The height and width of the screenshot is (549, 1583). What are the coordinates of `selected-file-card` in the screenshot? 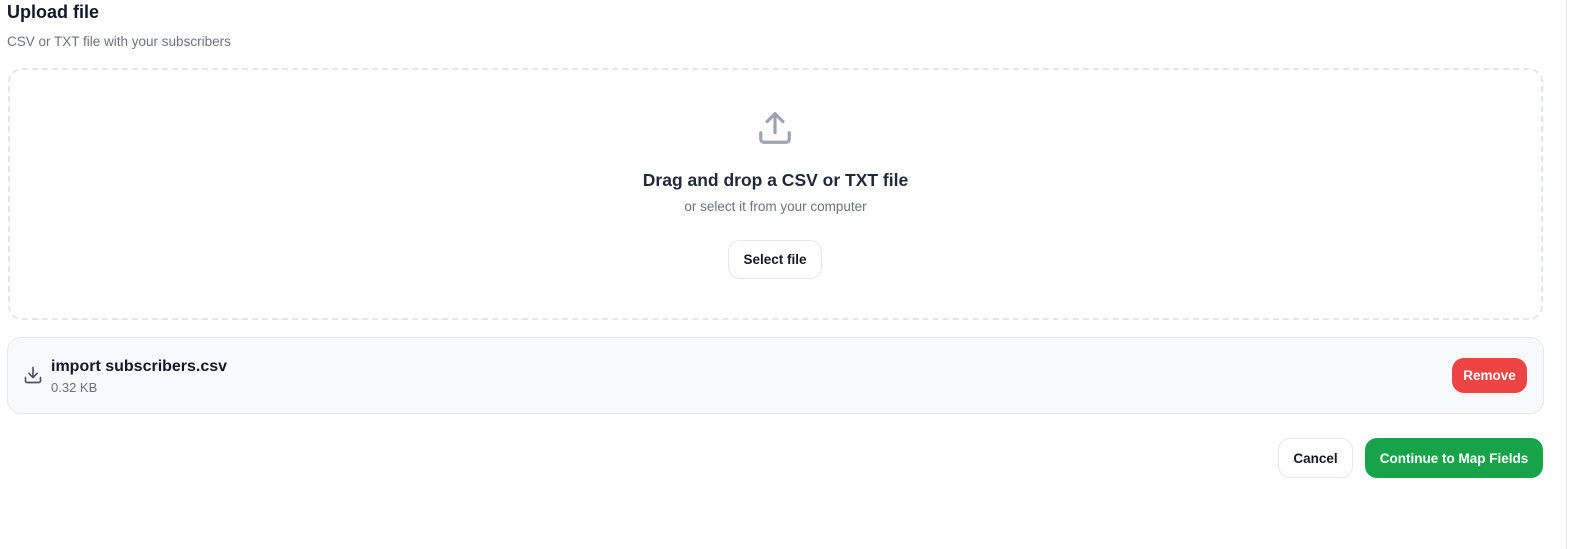 It's located at (775, 375).